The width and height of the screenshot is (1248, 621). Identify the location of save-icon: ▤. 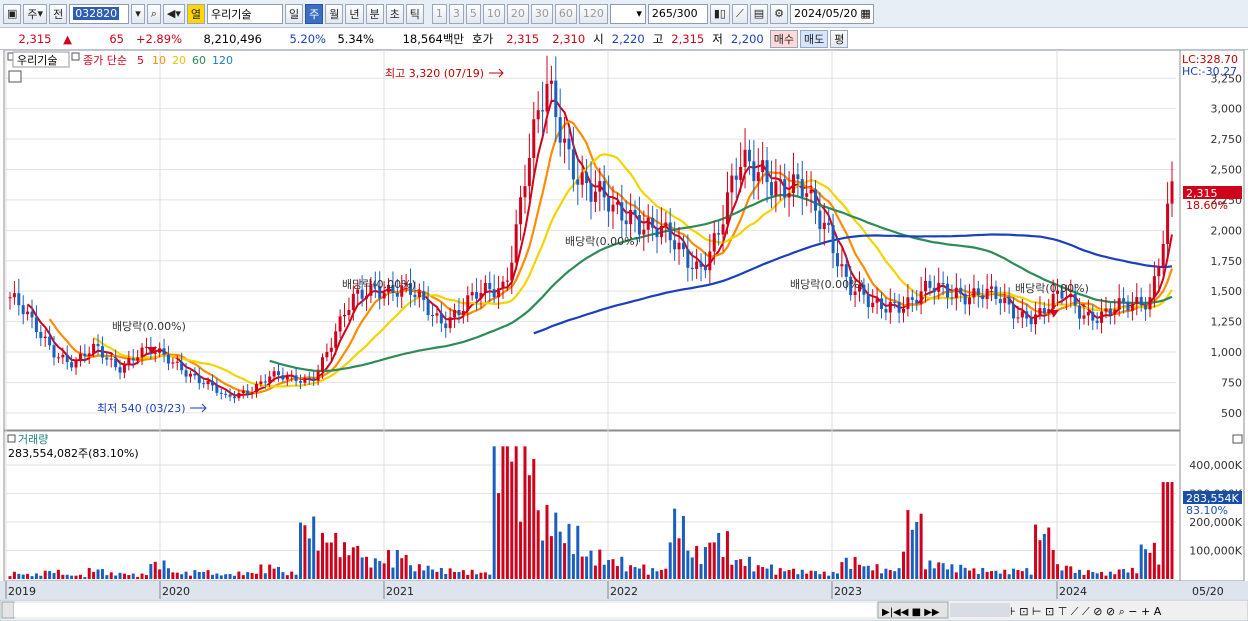
(759, 13).